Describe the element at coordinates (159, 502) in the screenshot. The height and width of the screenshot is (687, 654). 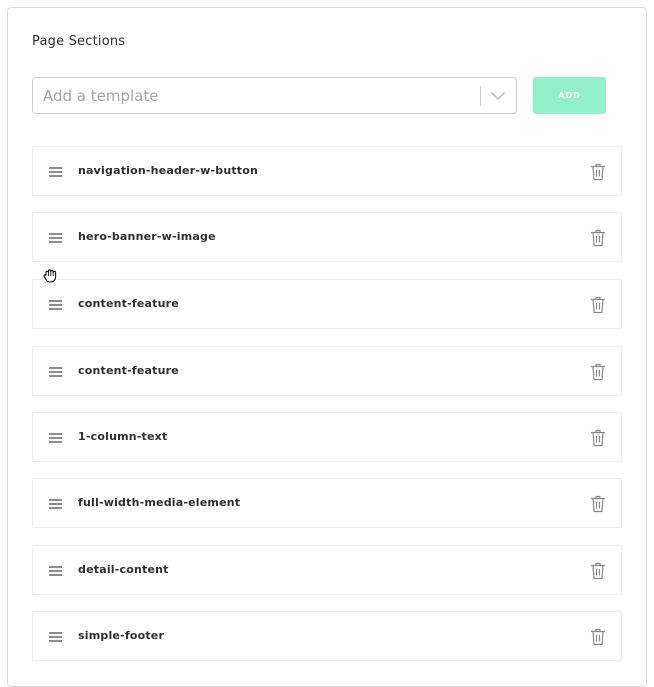
I see `section-label: full-width-media-element` at that location.